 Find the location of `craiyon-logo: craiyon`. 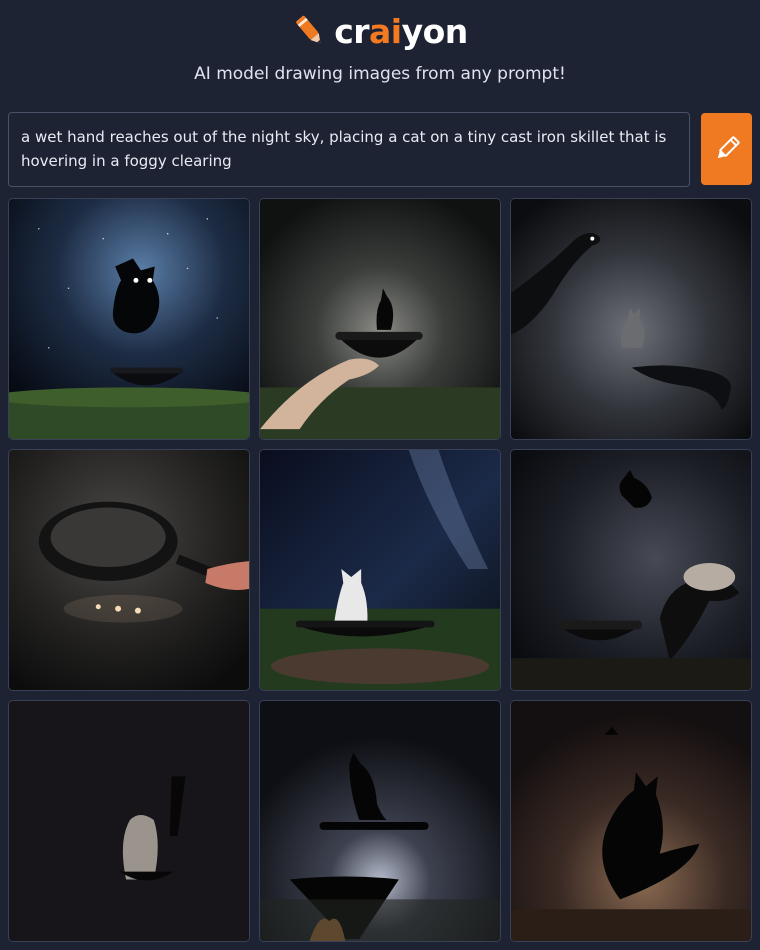

craiyon-logo: craiyon is located at coordinates (380, 31).